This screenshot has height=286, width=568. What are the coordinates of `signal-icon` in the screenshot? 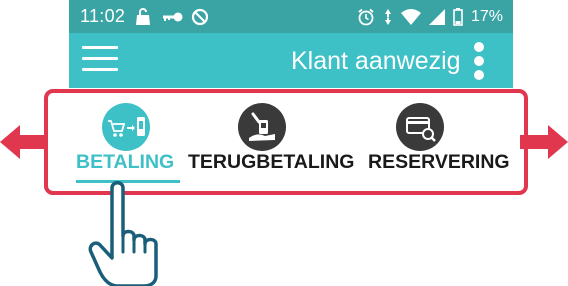 It's located at (436, 16).